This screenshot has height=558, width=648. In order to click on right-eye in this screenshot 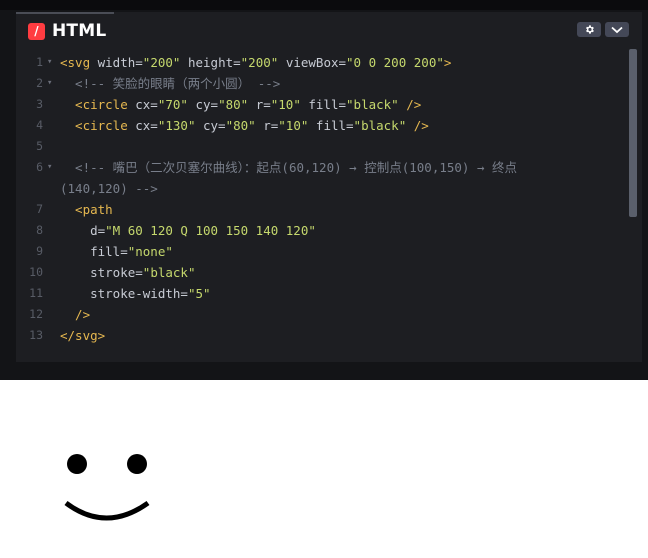, I will do `click(137, 464)`.